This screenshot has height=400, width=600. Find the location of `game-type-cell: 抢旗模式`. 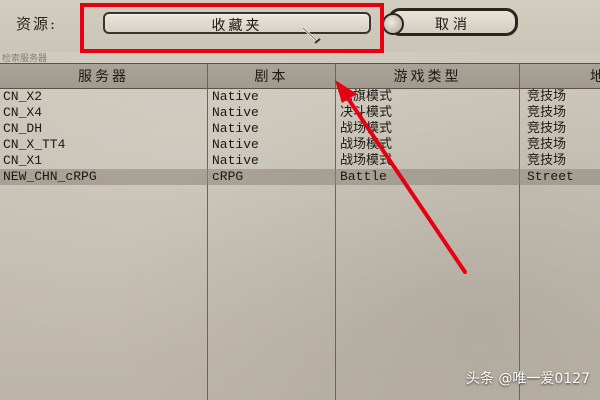

game-type-cell: 抢旗模式 is located at coordinates (366, 96).